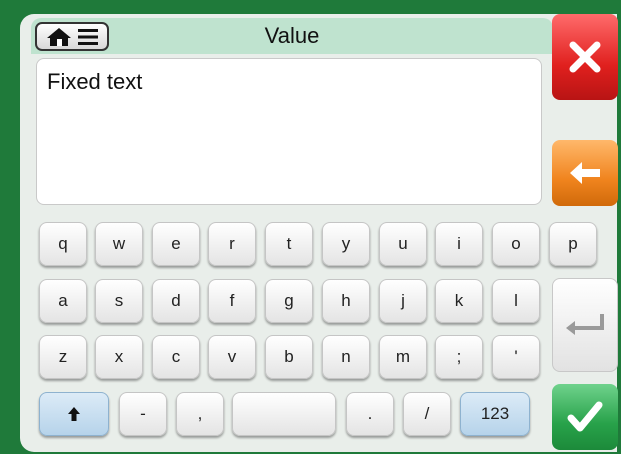 The height and width of the screenshot is (454, 621). Describe the element at coordinates (292, 35) in the screenshot. I see `page-title: Value` at that location.